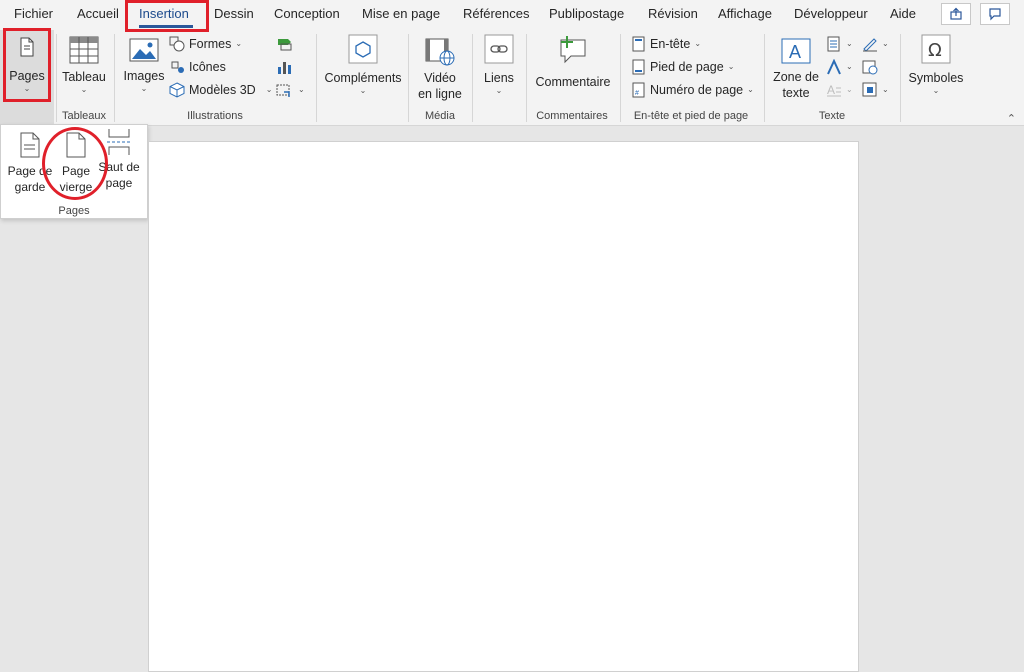 The image size is (1024, 672). Describe the element at coordinates (666, 44) in the screenshot. I see `en-tete-button: En-tête ⌄` at that location.